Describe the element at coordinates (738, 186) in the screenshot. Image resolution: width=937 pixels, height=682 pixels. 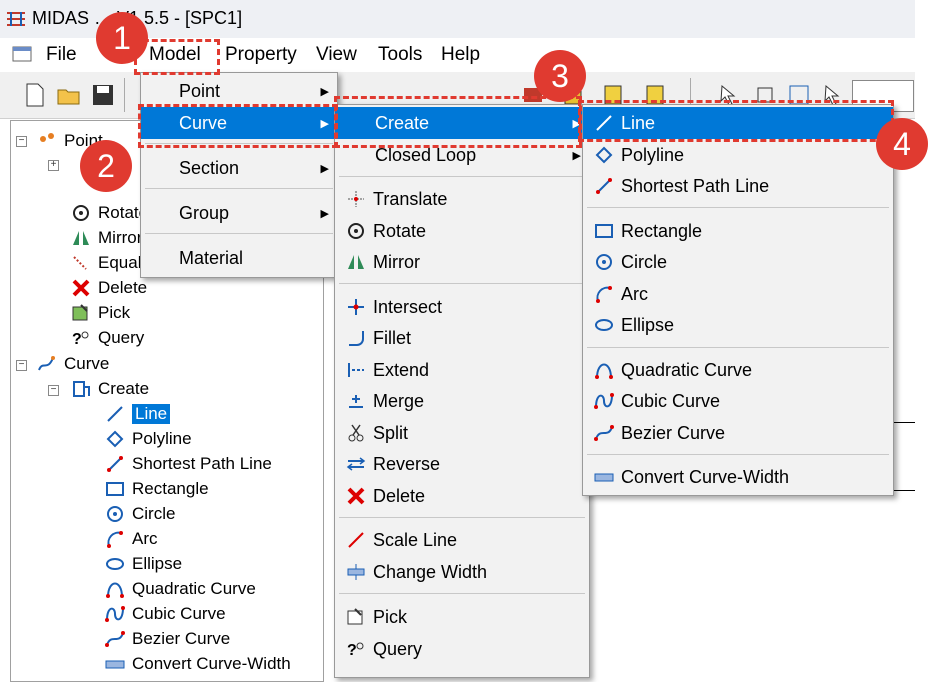
I see `menu-item-shortest-path-line: Shortest Path Line` at that location.